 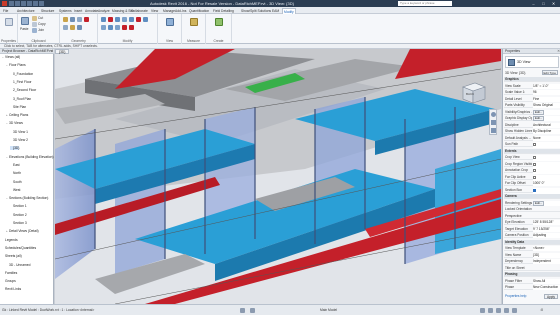 What do you see at coordinates (25, 21) in the screenshot?
I see `paste-icon` at bounding box center [25, 21].